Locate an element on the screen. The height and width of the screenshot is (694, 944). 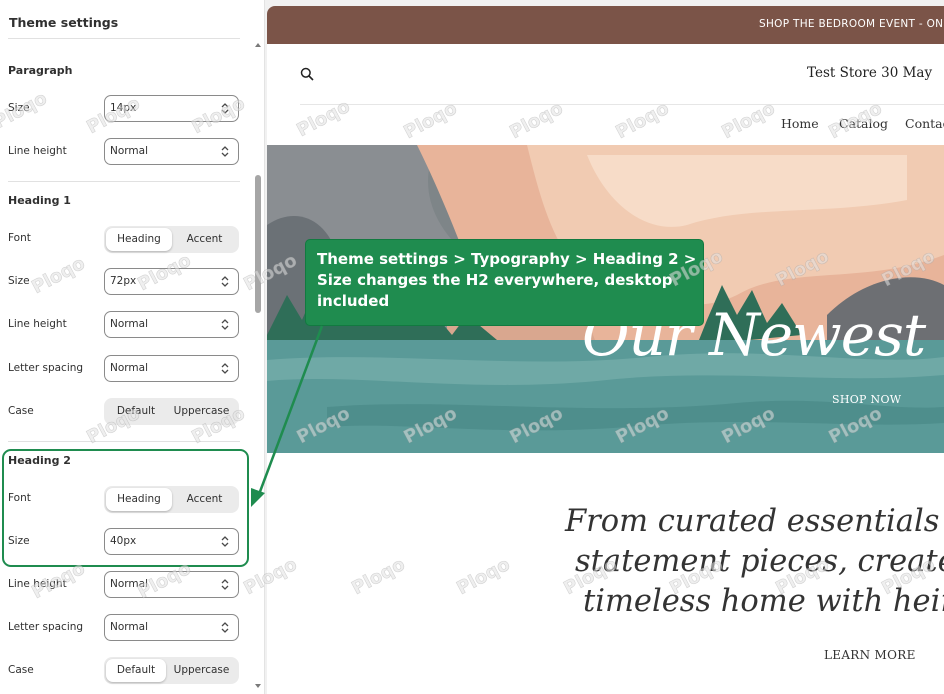
heading1-letter-spacing-select: Normal is located at coordinates (171, 368).